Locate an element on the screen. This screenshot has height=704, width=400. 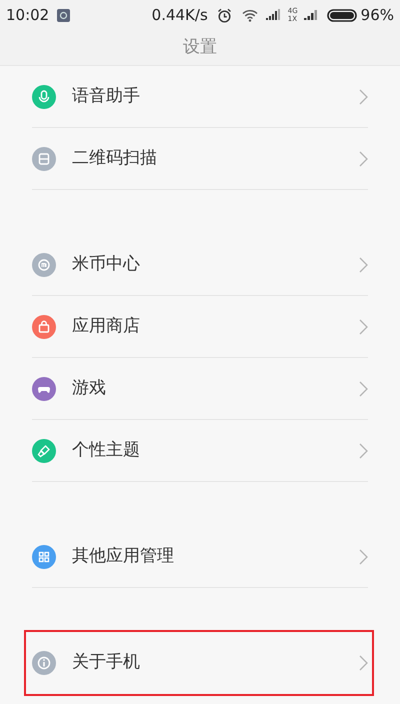
page-title: 设置 is located at coordinates (200, 47).